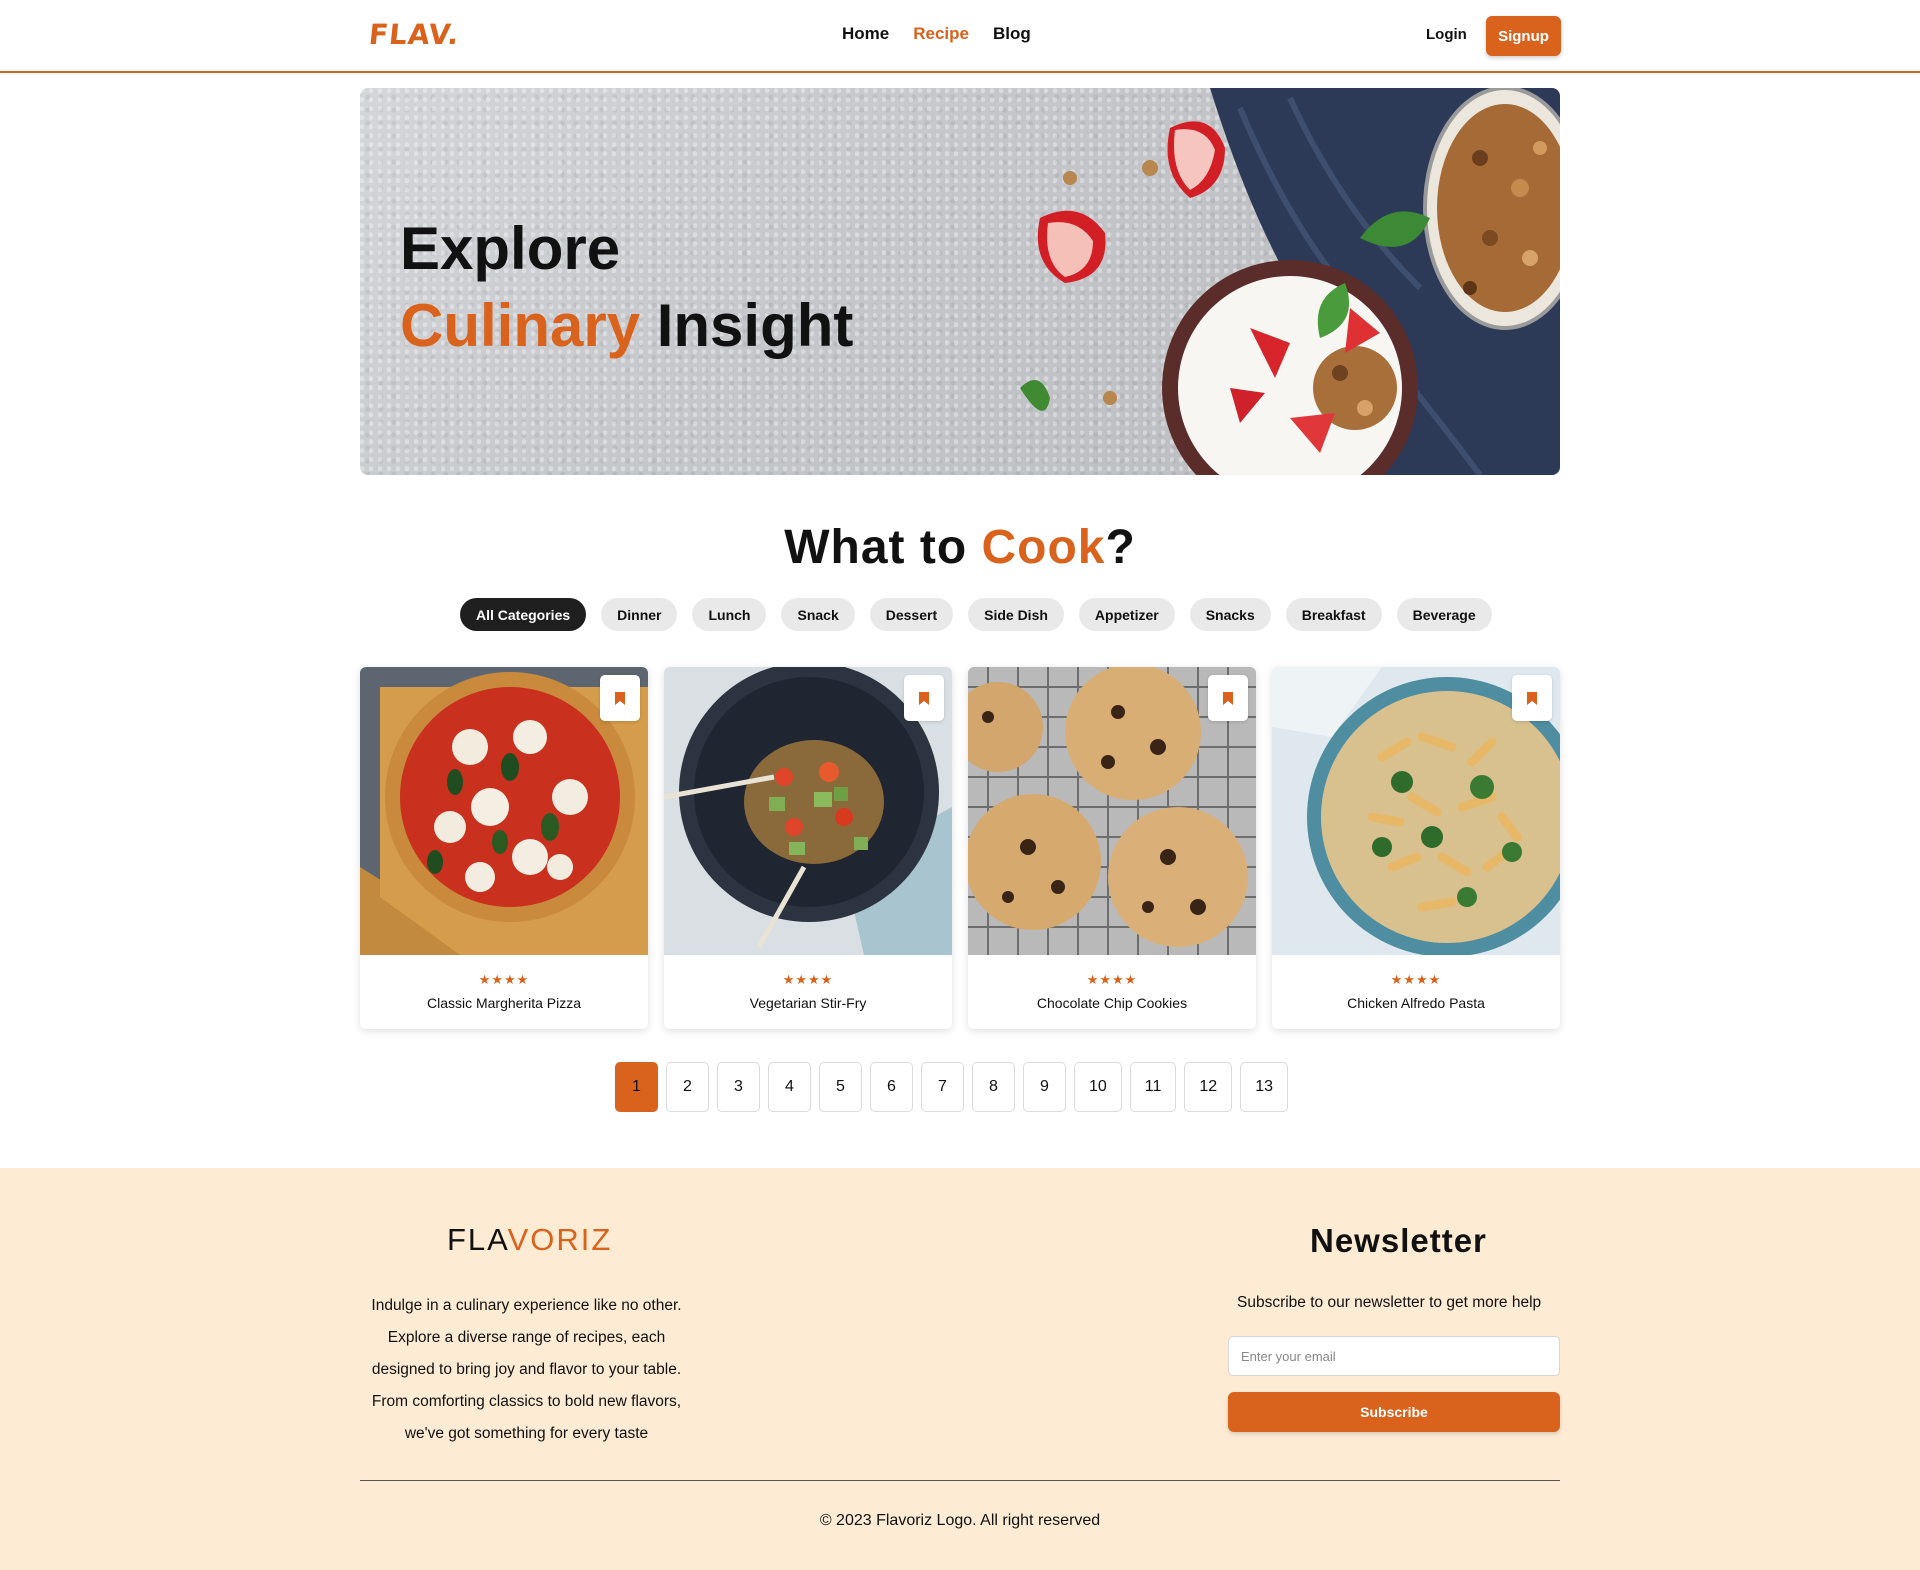 The image size is (1920, 1570). I want to click on signup-button: Signup, so click(1523, 36).